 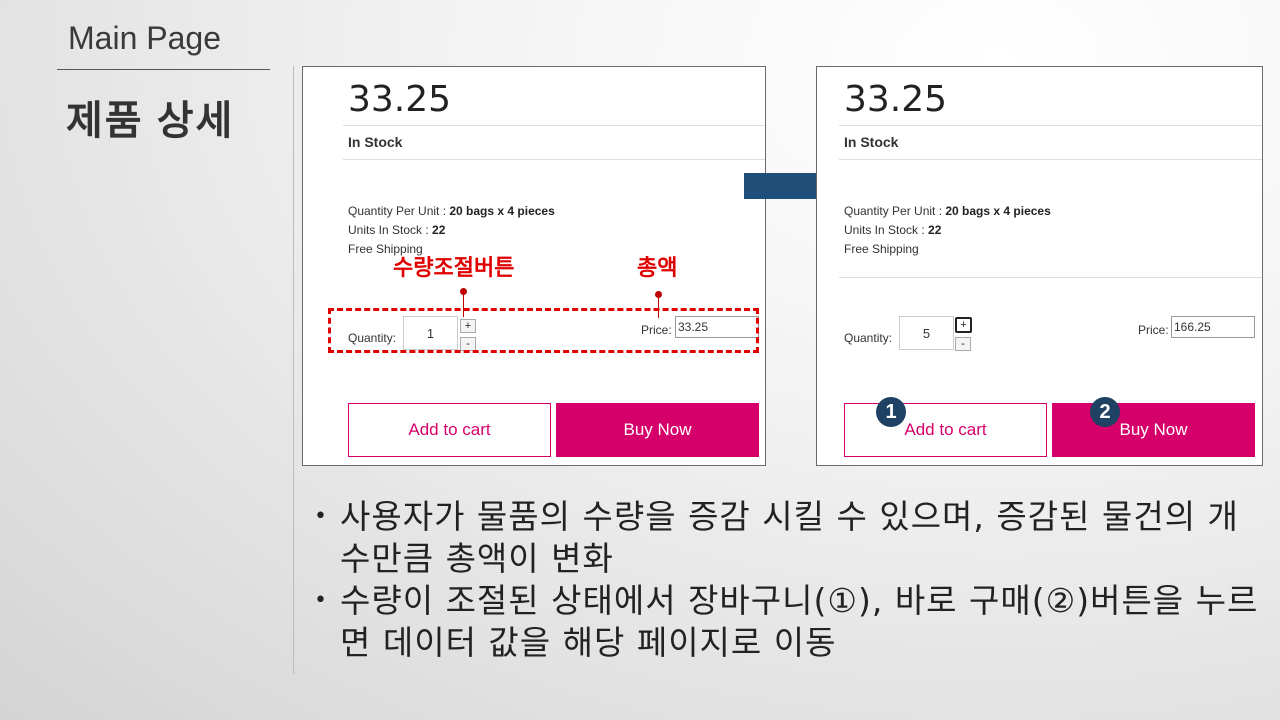 What do you see at coordinates (163, 69) in the screenshot?
I see `title-divider` at bounding box center [163, 69].